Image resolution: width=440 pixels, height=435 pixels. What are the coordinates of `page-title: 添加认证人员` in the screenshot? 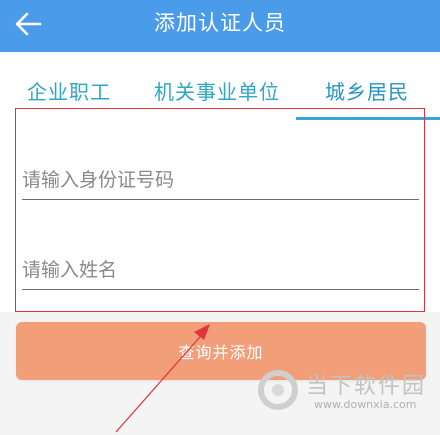 It's located at (220, 23).